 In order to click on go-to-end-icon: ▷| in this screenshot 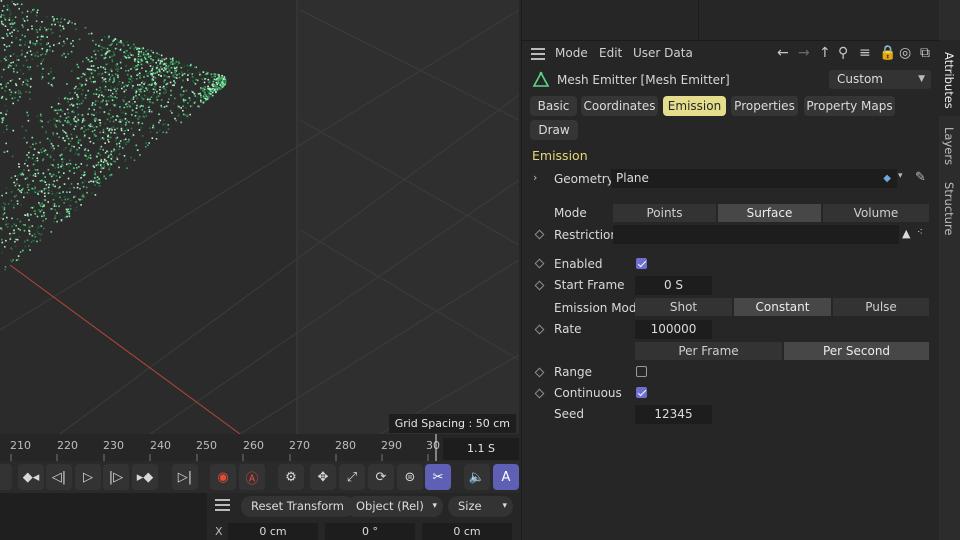, I will do `click(185, 477)`.